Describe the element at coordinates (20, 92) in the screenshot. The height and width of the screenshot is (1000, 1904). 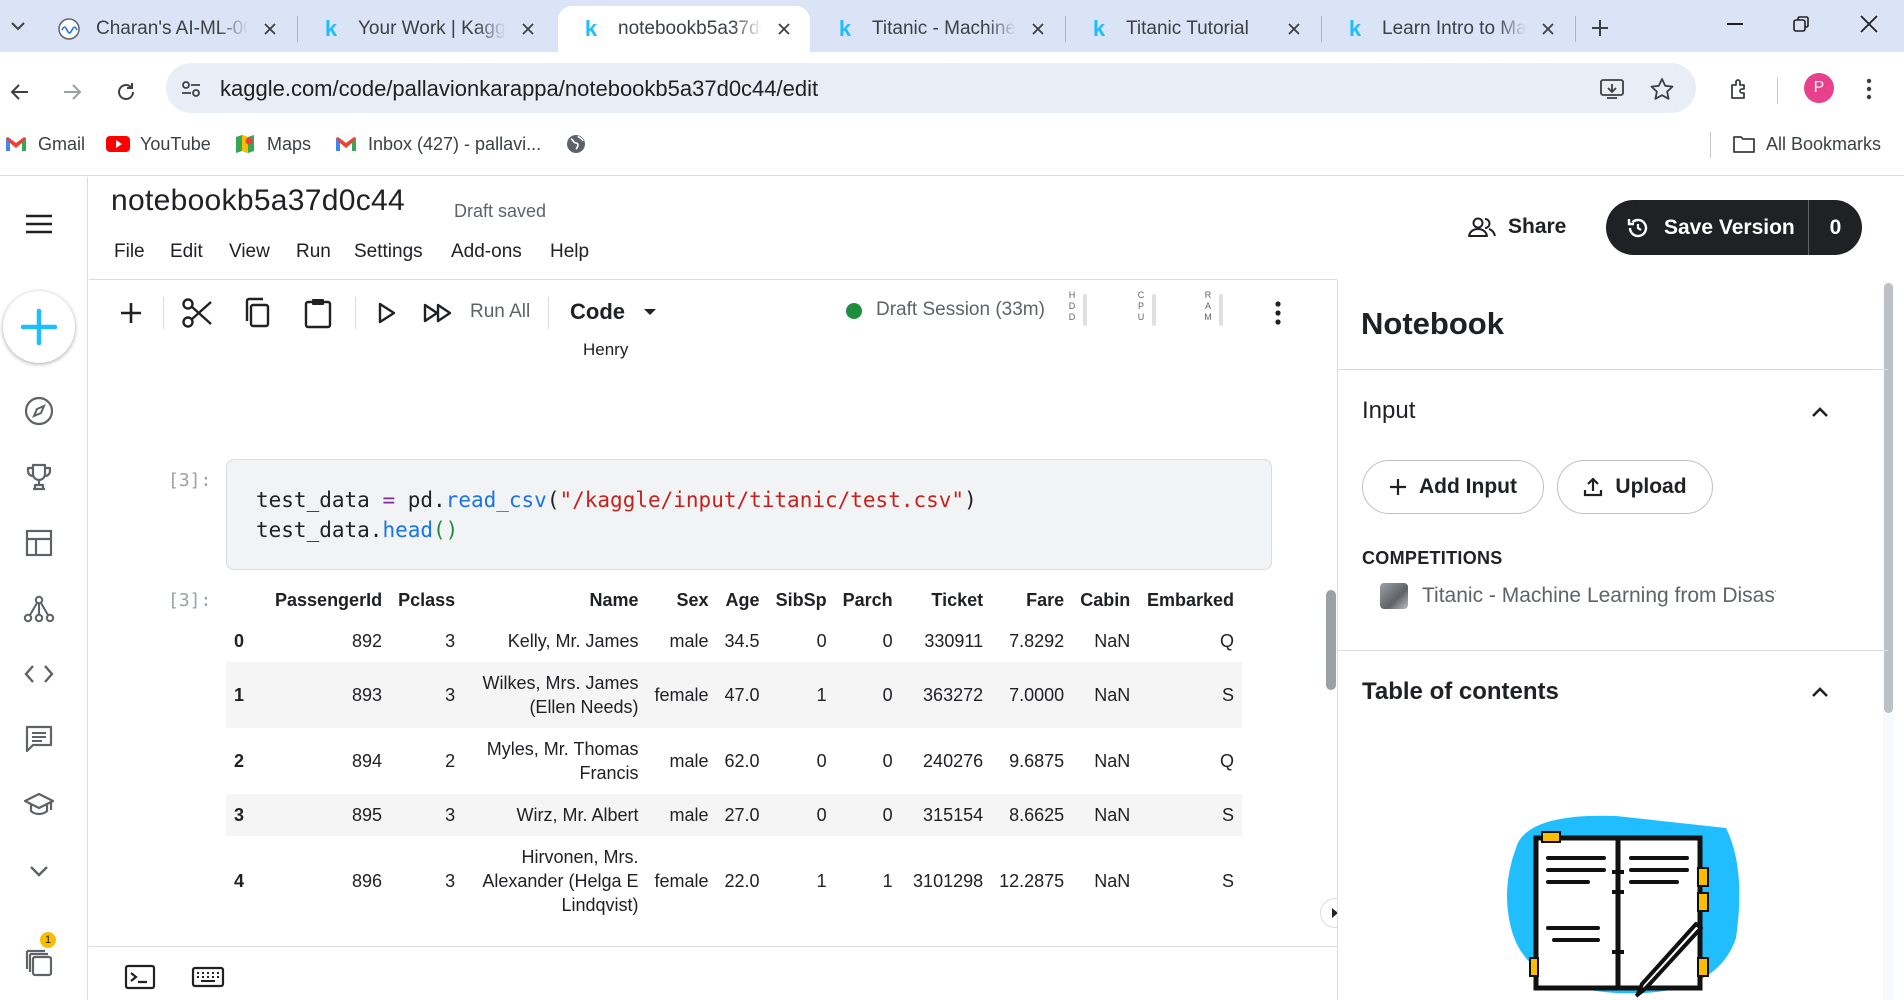
I see `back-button` at that location.